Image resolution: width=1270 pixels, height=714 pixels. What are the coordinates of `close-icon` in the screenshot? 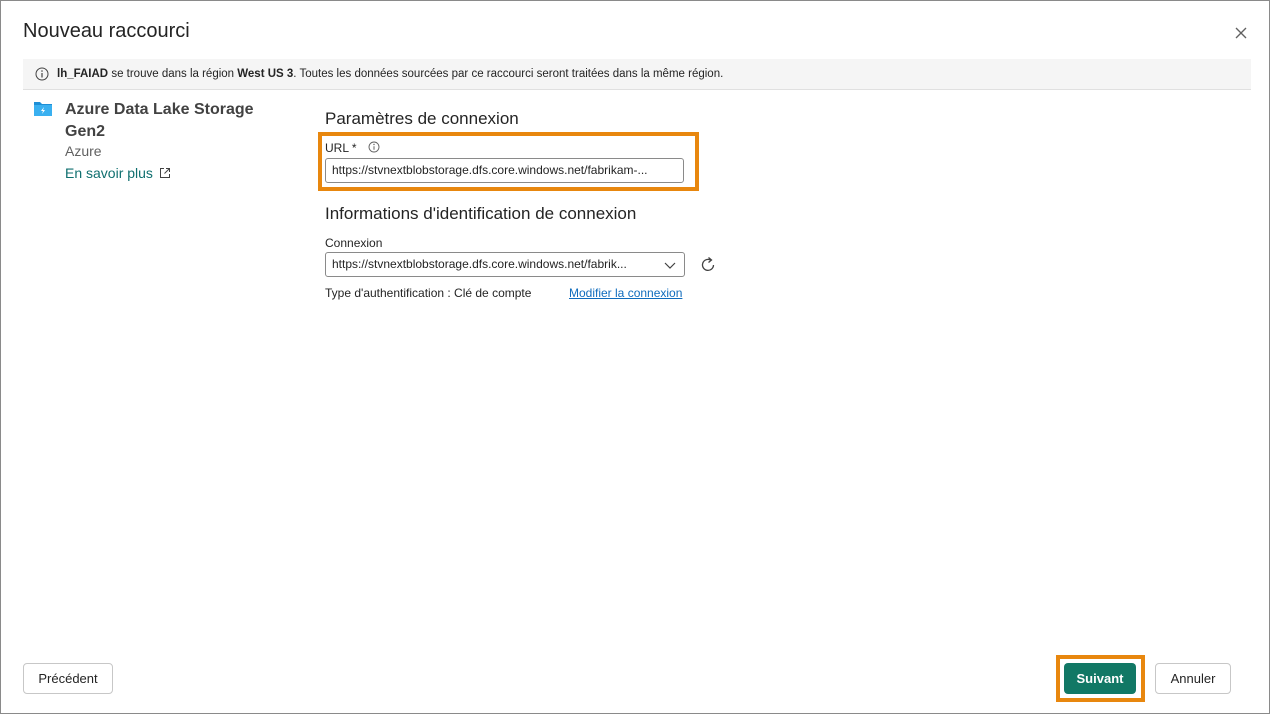 It's located at (1241, 33).